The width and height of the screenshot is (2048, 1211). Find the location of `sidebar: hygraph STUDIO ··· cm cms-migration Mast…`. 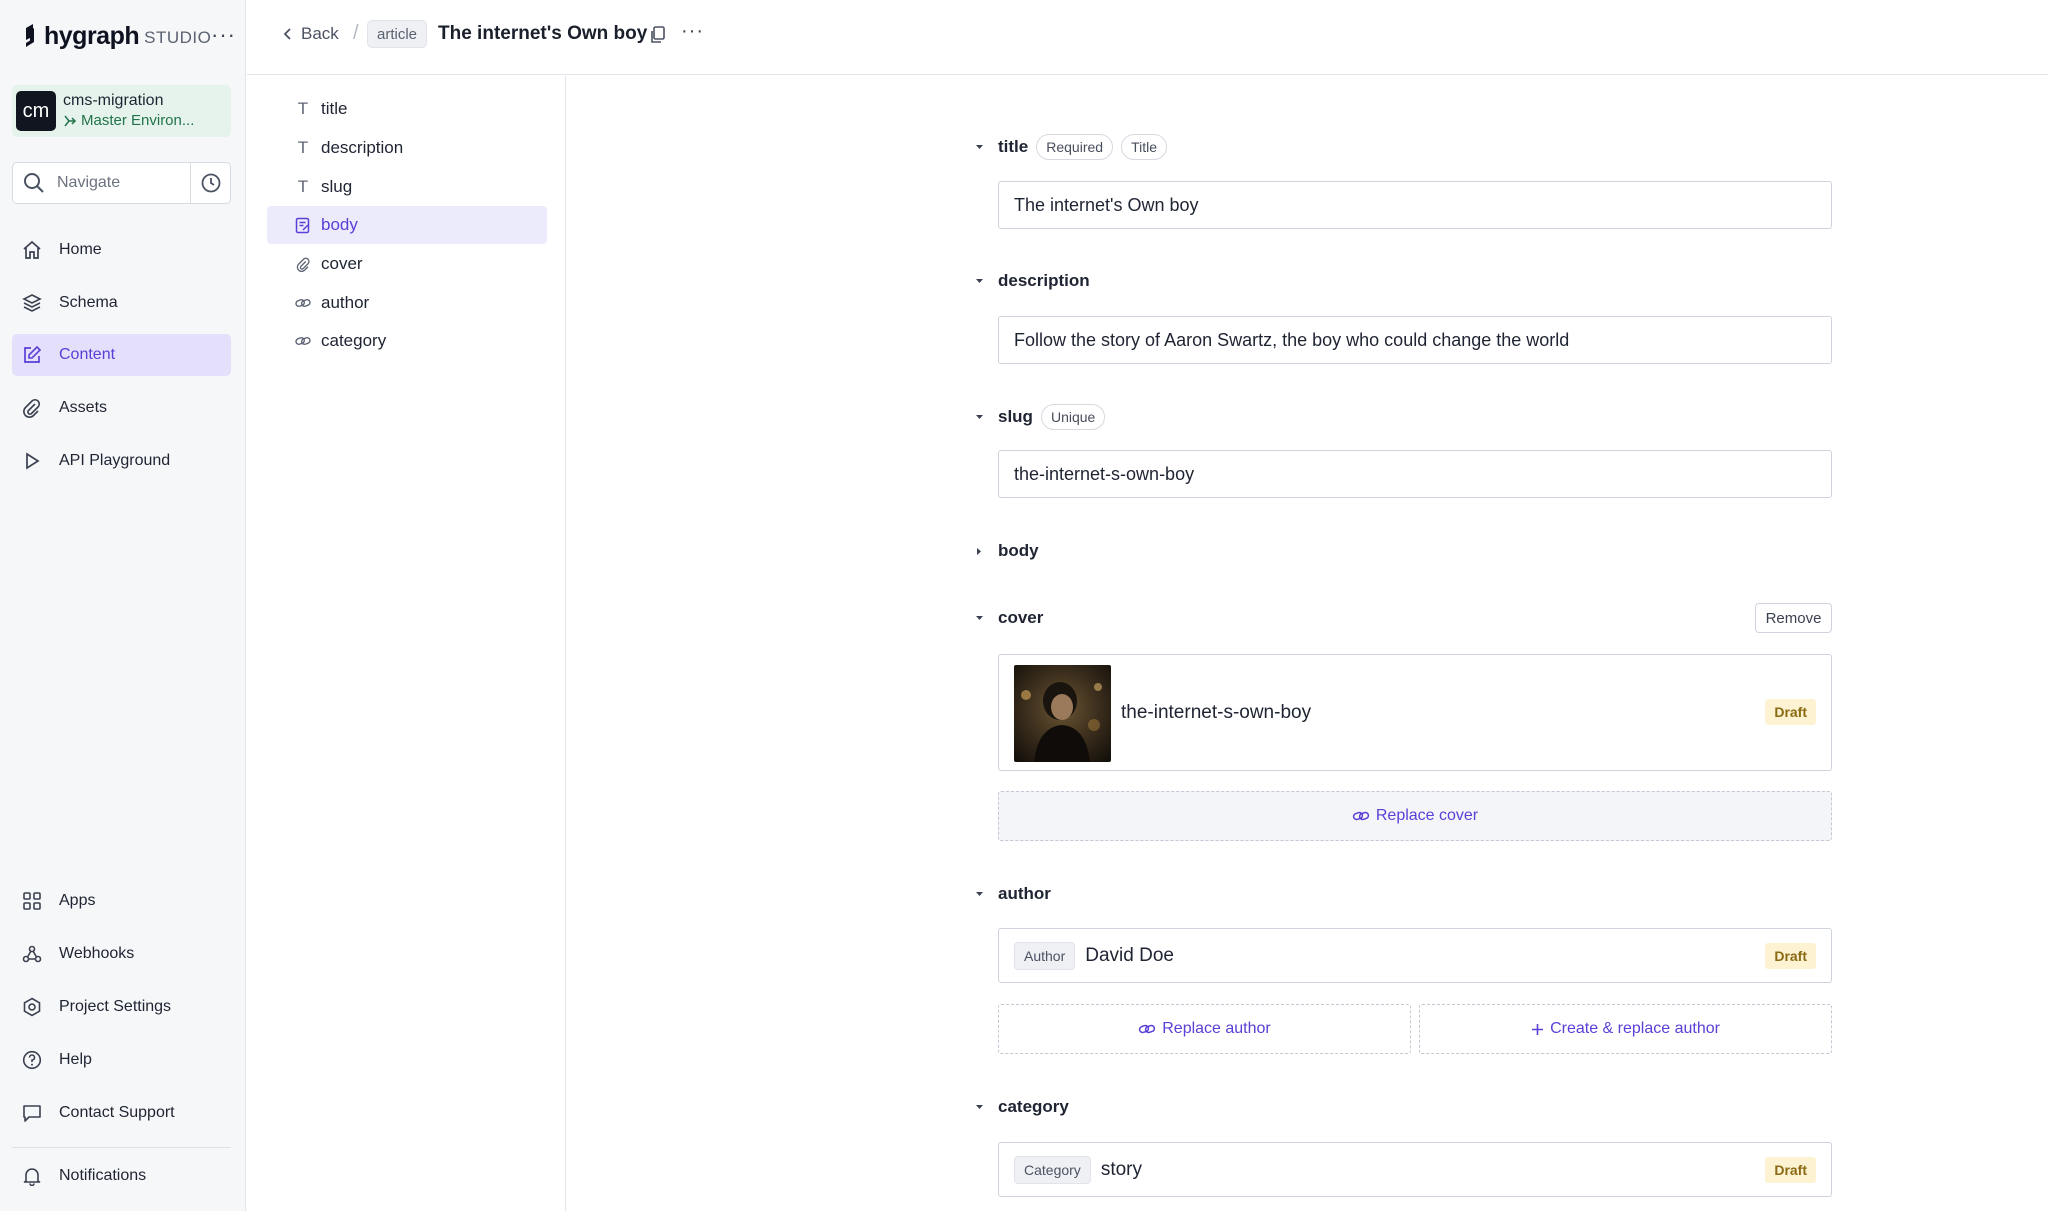

sidebar: hygraph STUDIO ··· cm cms-migration Mast… is located at coordinates (123, 605).